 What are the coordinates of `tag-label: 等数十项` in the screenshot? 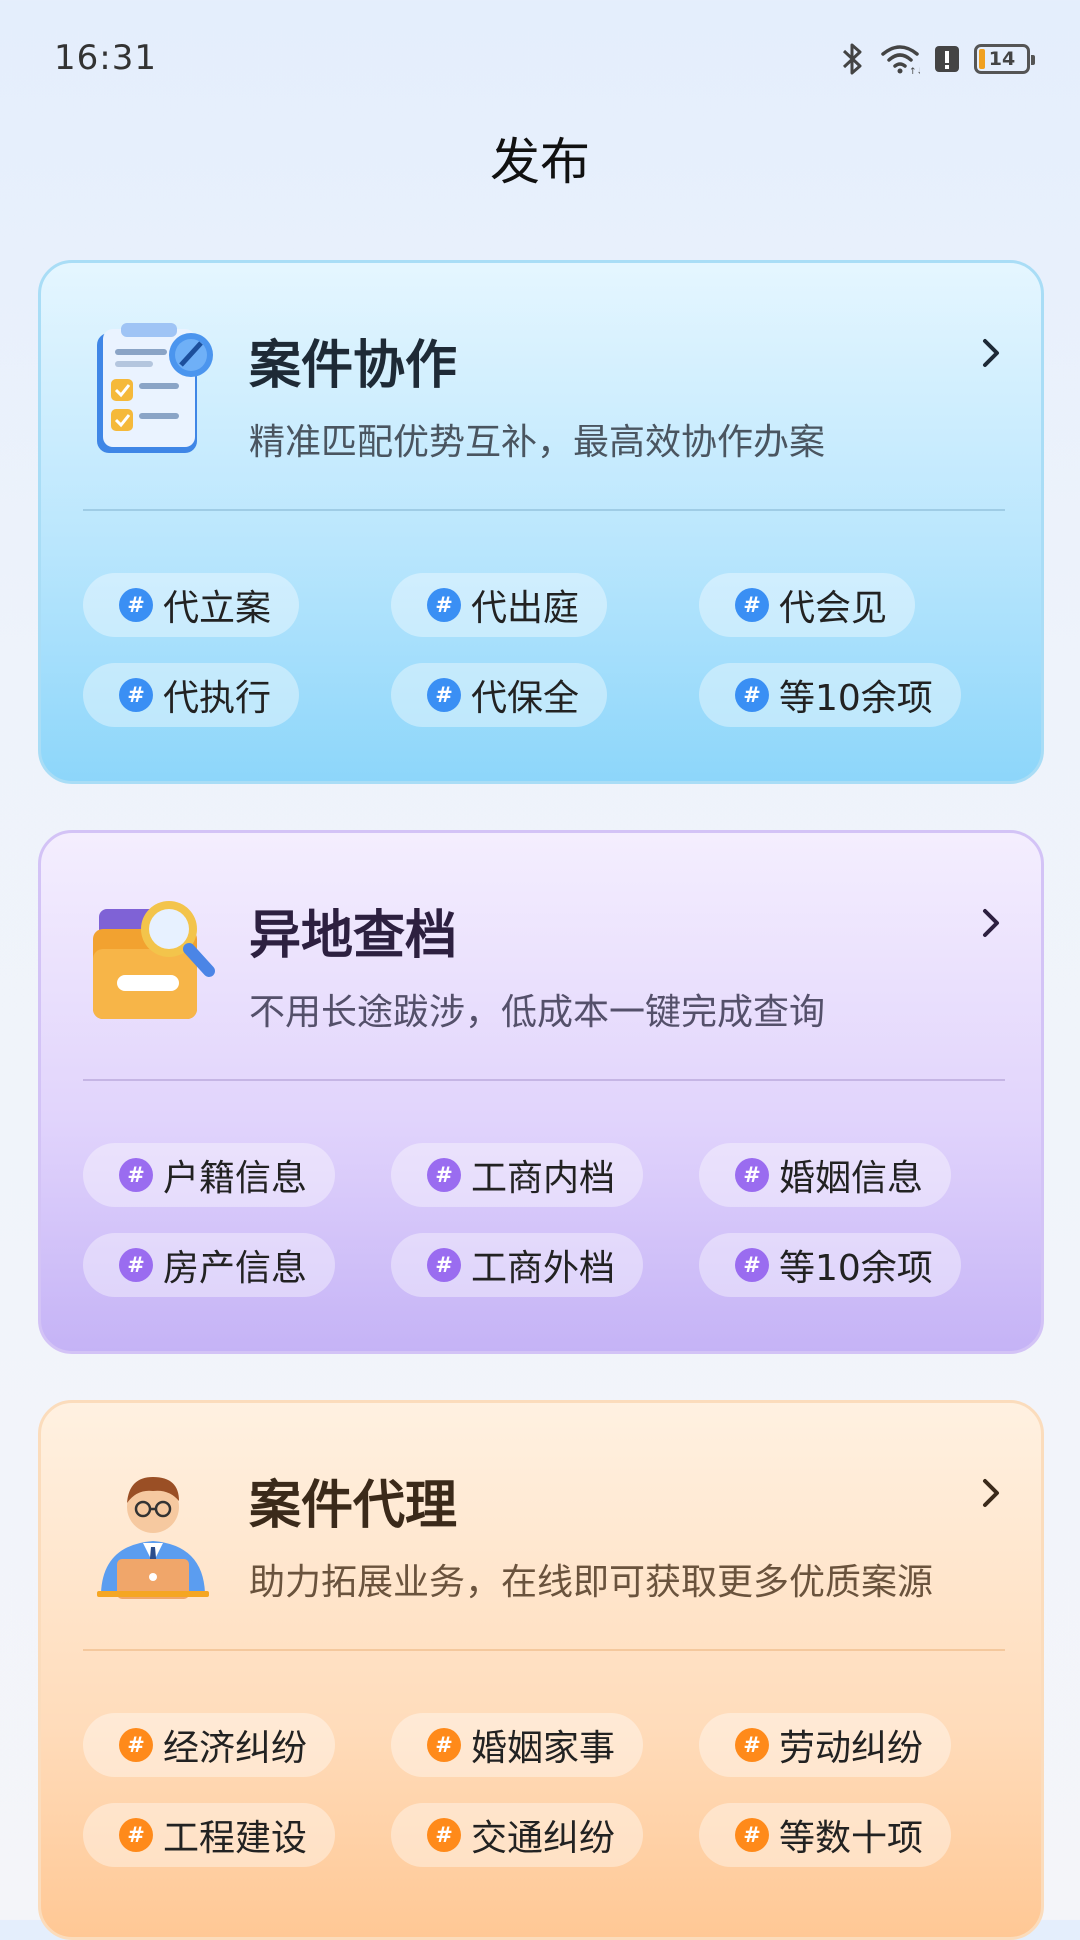 It's located at (851, 1838).